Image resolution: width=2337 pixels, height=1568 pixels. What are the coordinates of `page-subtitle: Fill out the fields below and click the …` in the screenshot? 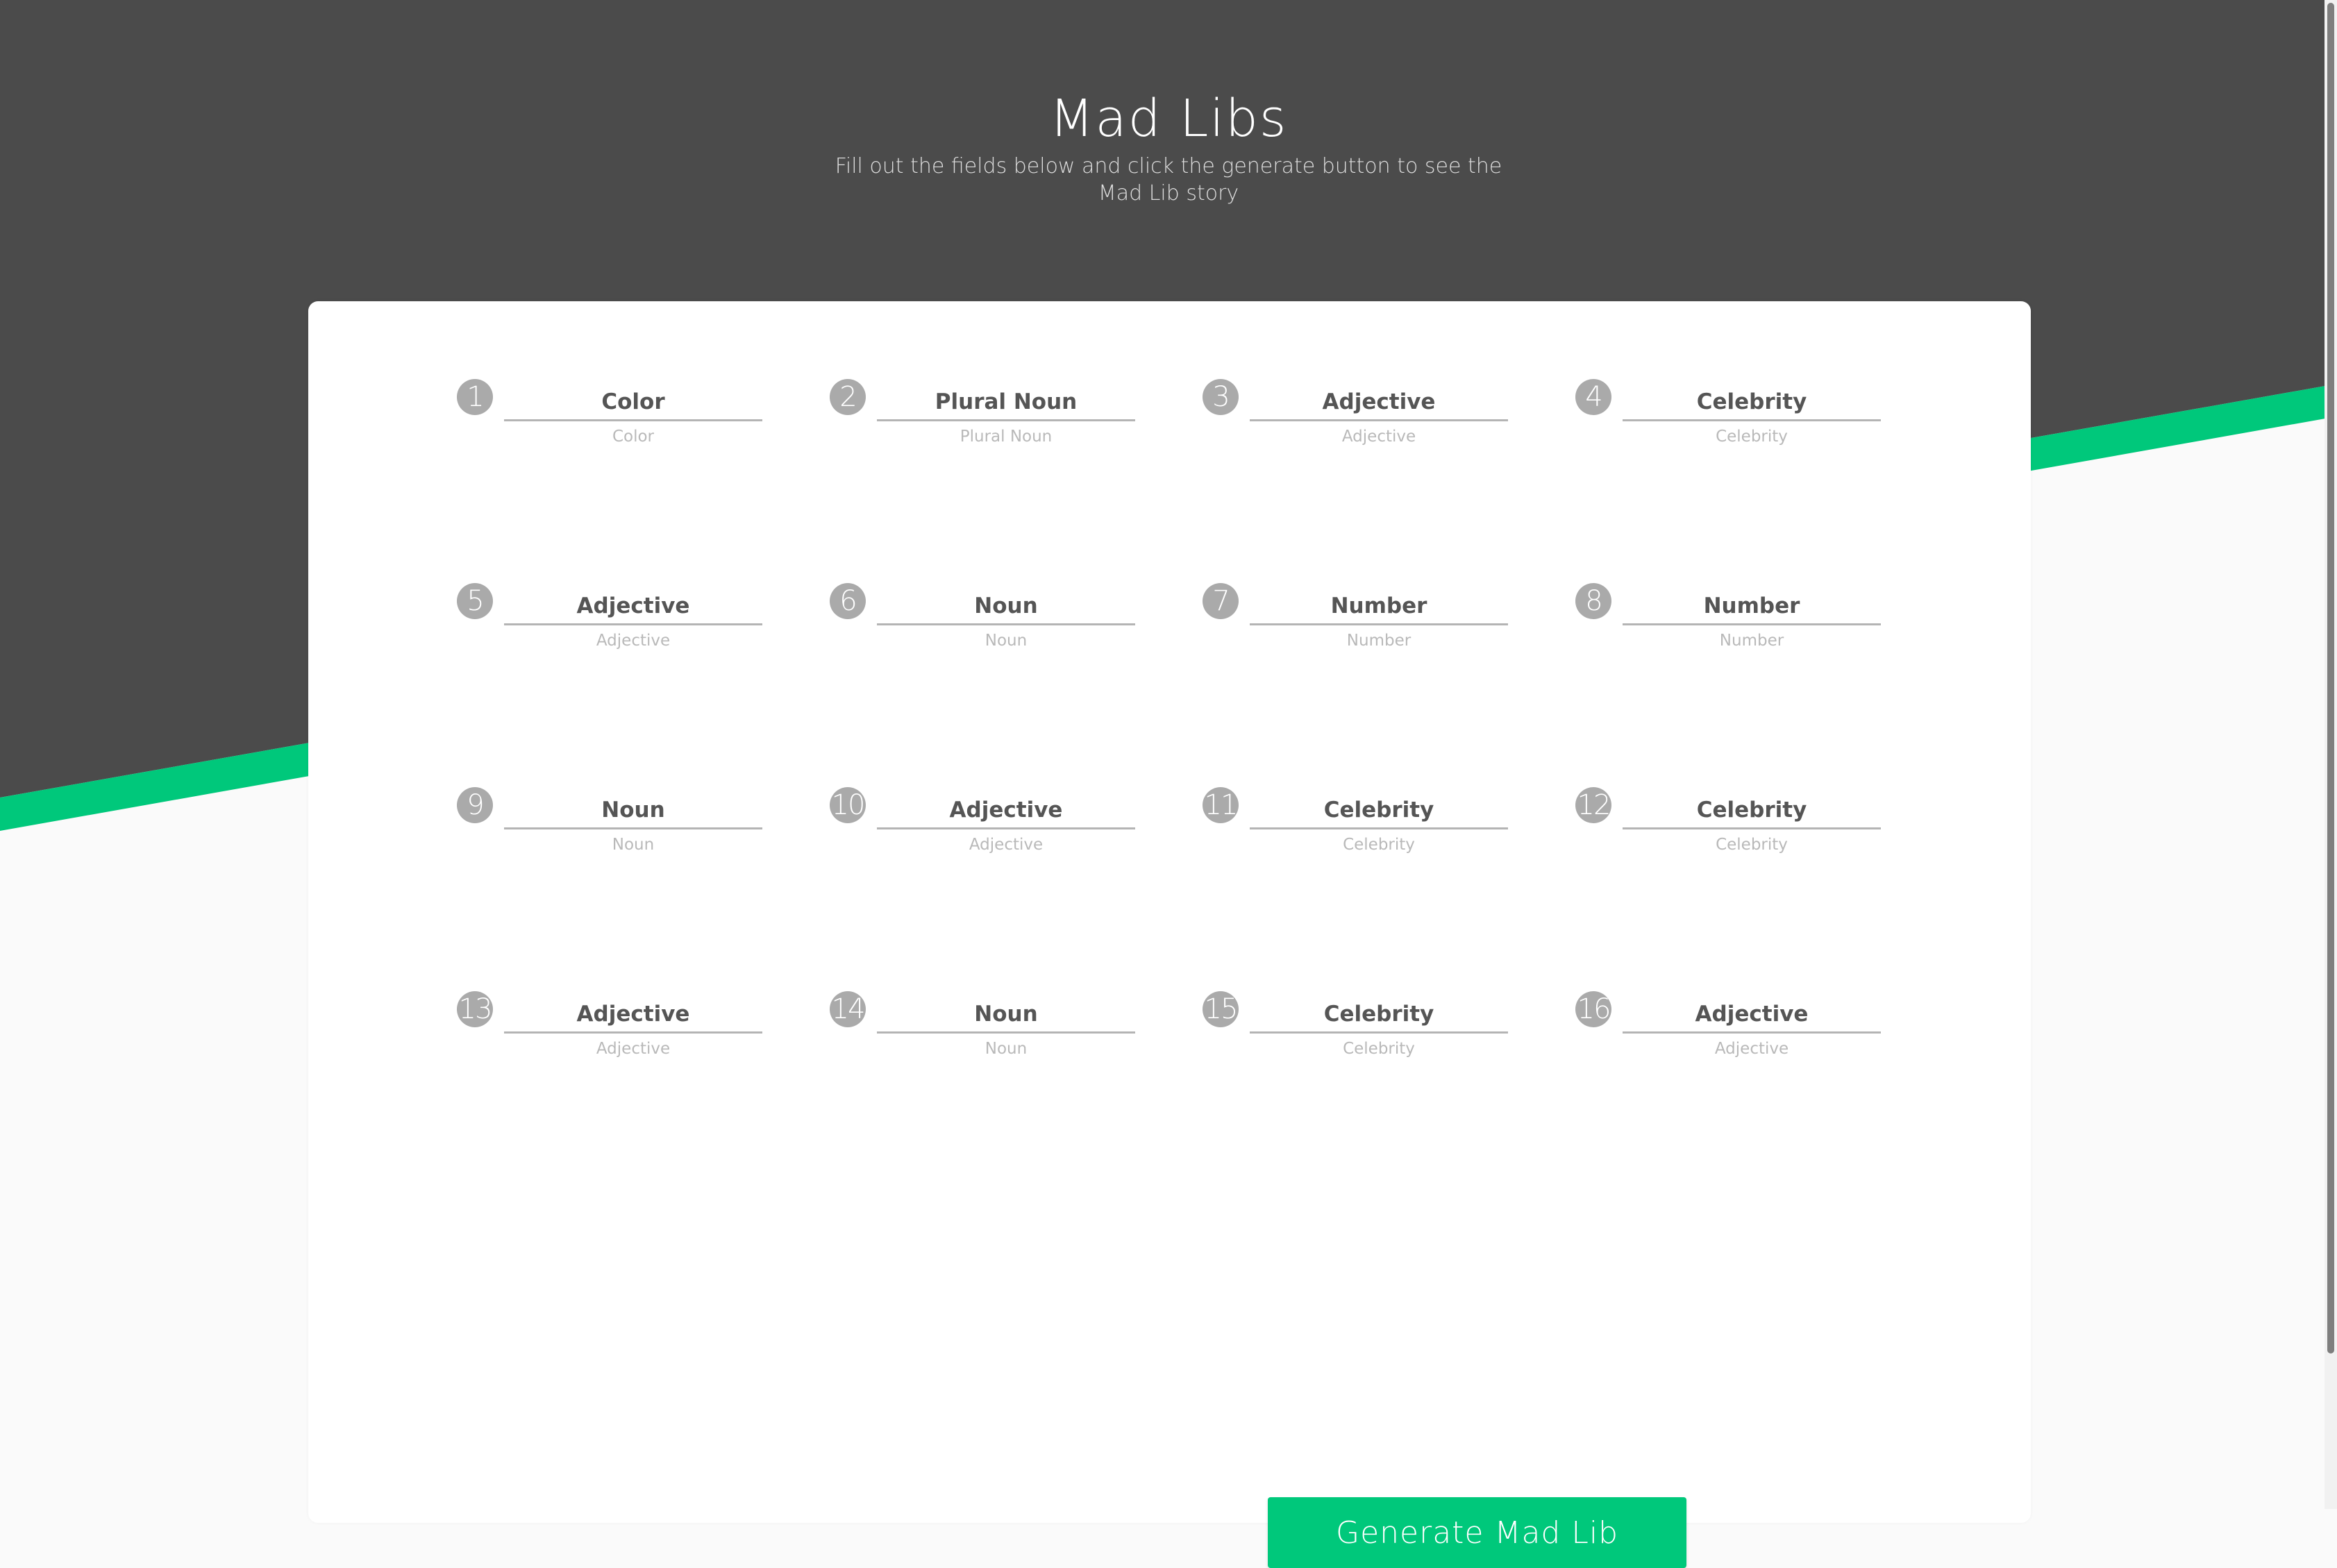 It's located at (1168, 179).